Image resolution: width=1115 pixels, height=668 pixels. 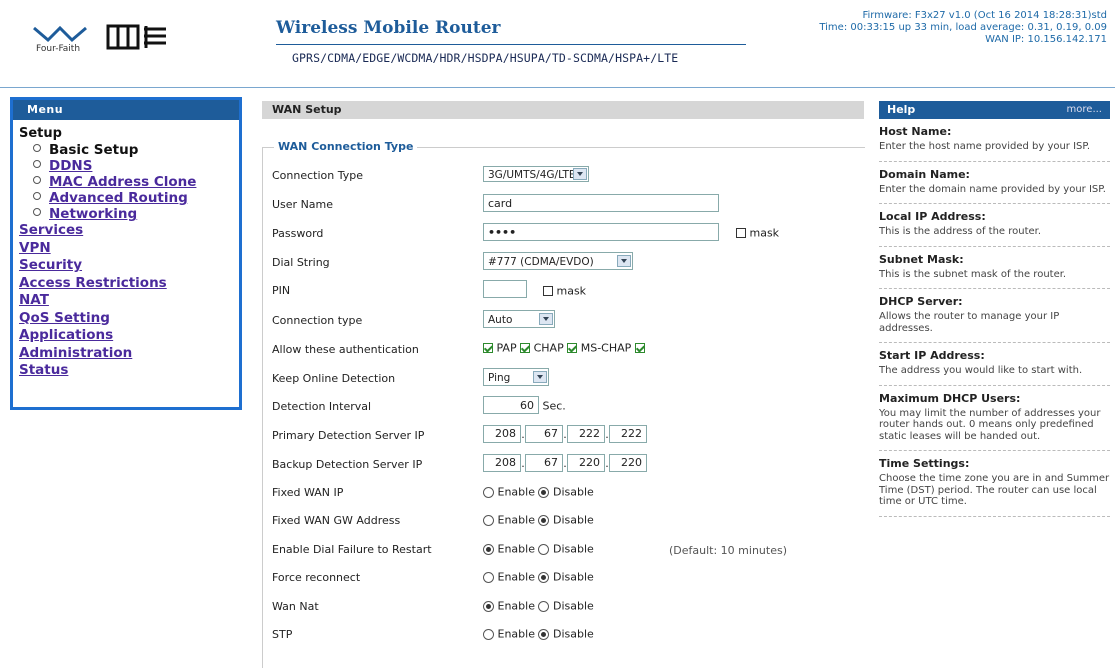 I want to click on four-faith-logo: Four-Faith, so click(x=125, y=40).